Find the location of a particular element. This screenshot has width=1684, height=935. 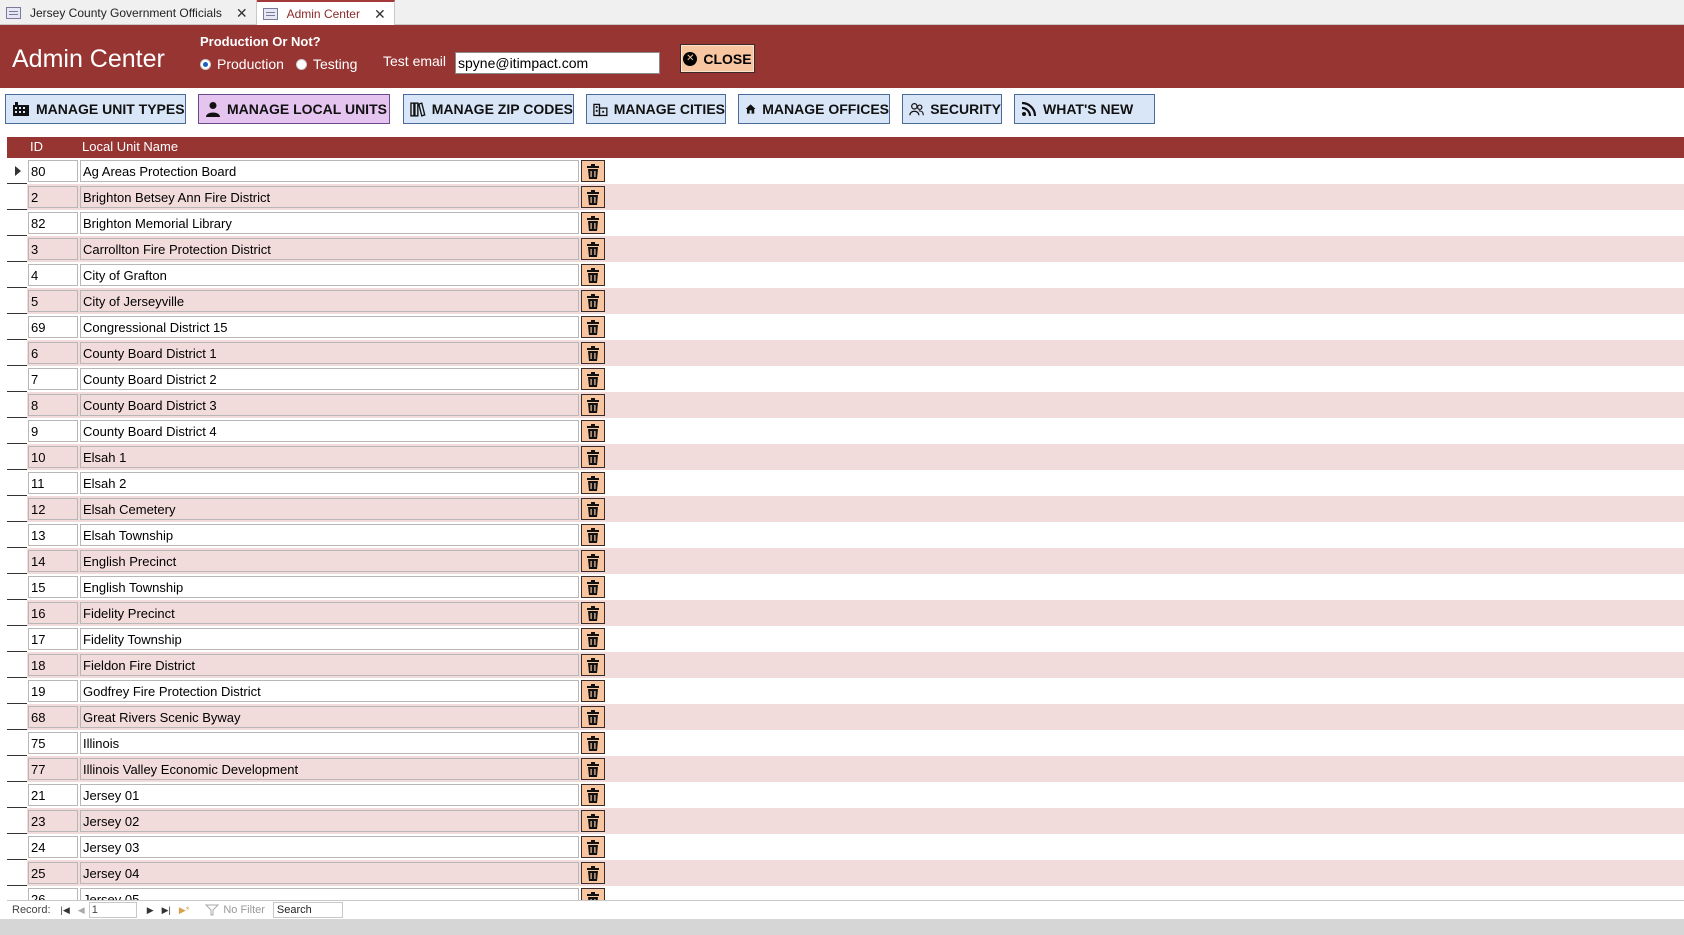

id-cell: 8 is located at coordinates (53, 405).